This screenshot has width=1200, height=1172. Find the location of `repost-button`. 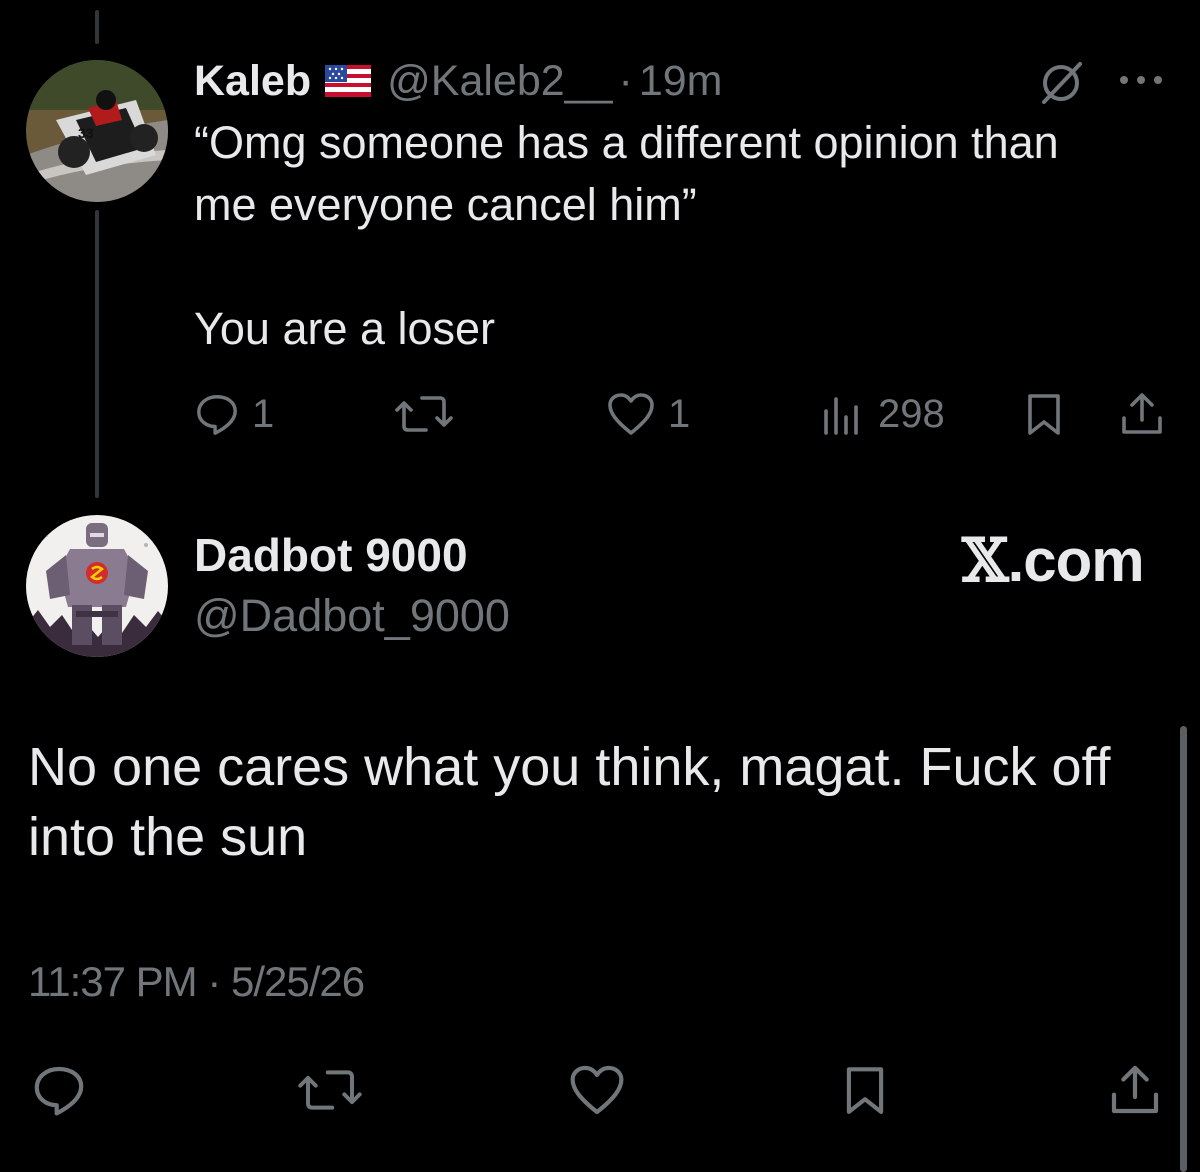

repost-button is located at coordinates (424, 414).